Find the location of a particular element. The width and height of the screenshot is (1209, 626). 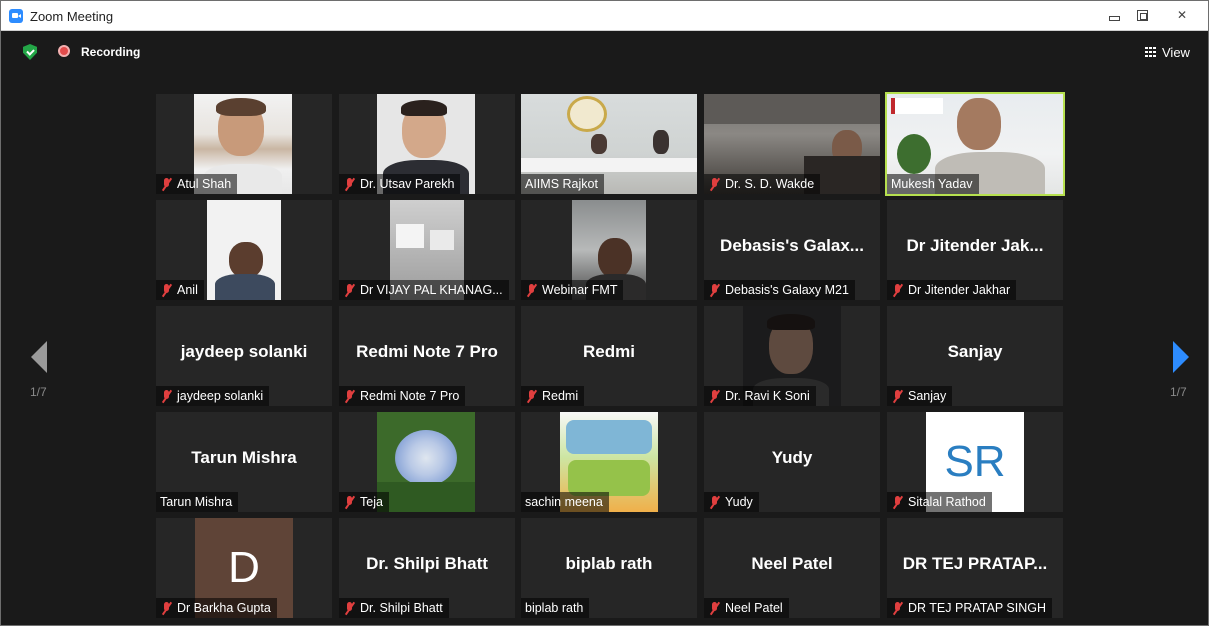

participant-name-label: Tarun Mishra is located at coordinates (197, 502).